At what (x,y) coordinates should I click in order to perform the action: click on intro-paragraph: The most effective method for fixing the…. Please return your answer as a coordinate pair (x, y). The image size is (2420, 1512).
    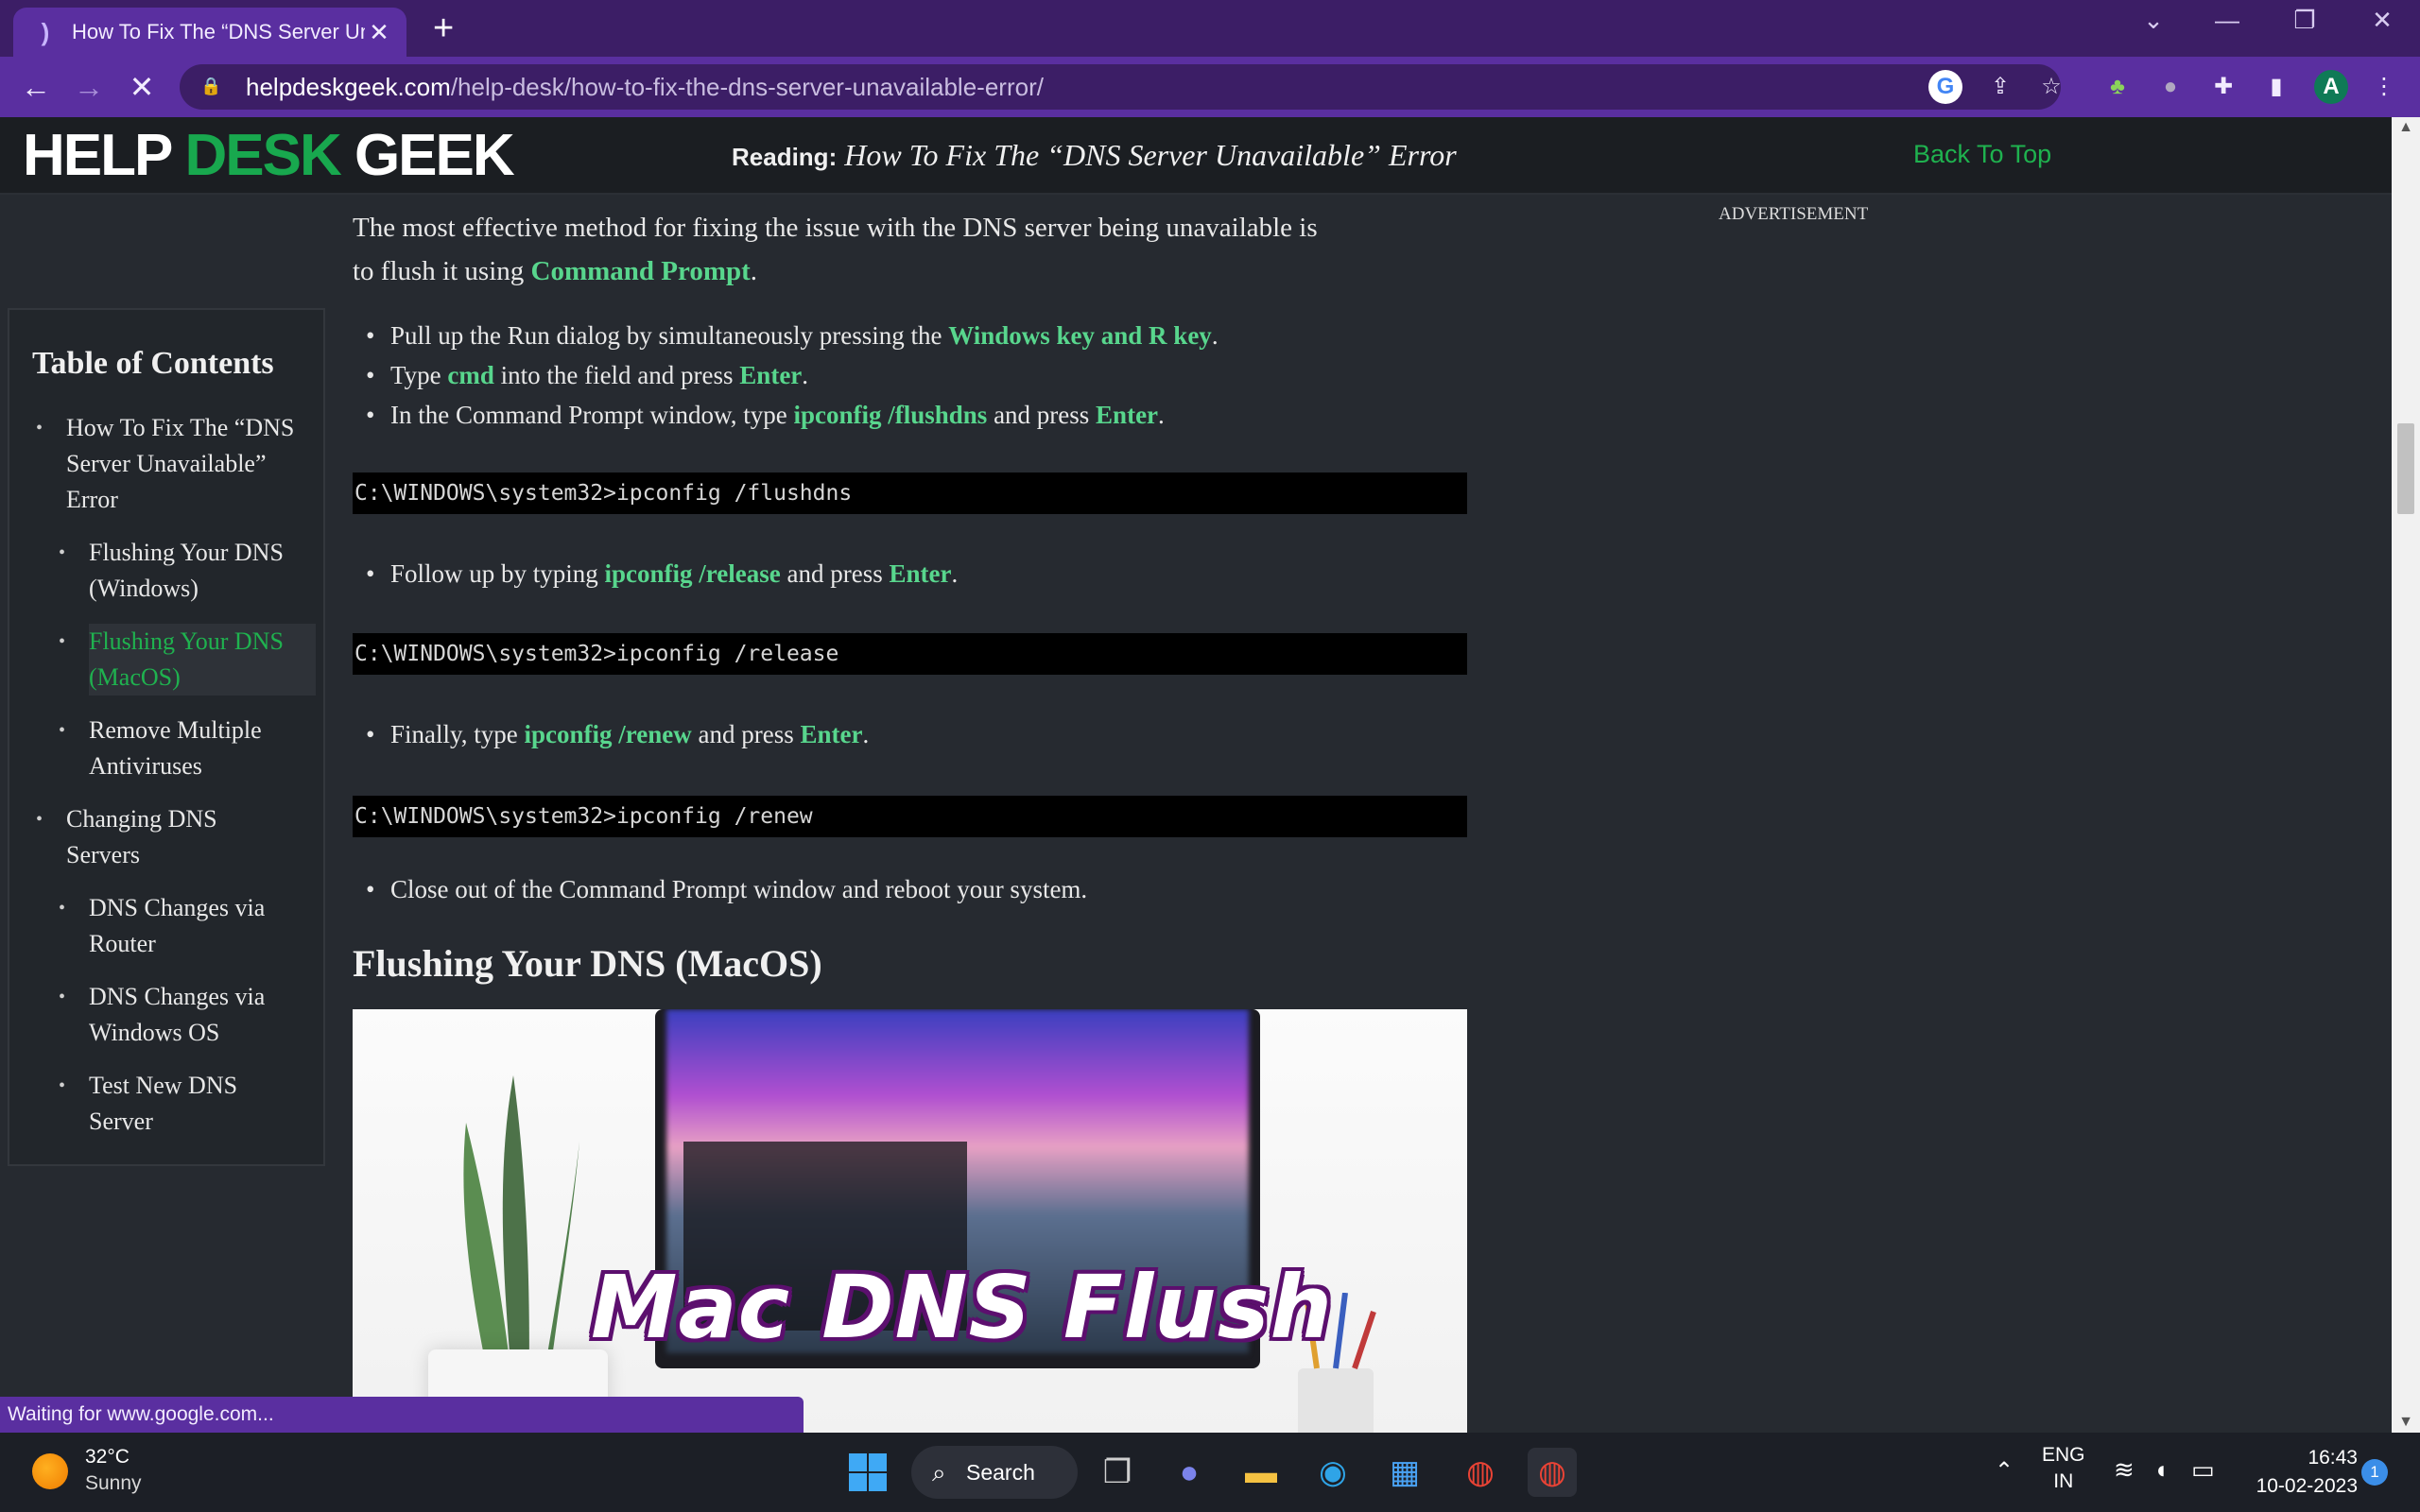
    Looking at the image, I should click on (835, 249).